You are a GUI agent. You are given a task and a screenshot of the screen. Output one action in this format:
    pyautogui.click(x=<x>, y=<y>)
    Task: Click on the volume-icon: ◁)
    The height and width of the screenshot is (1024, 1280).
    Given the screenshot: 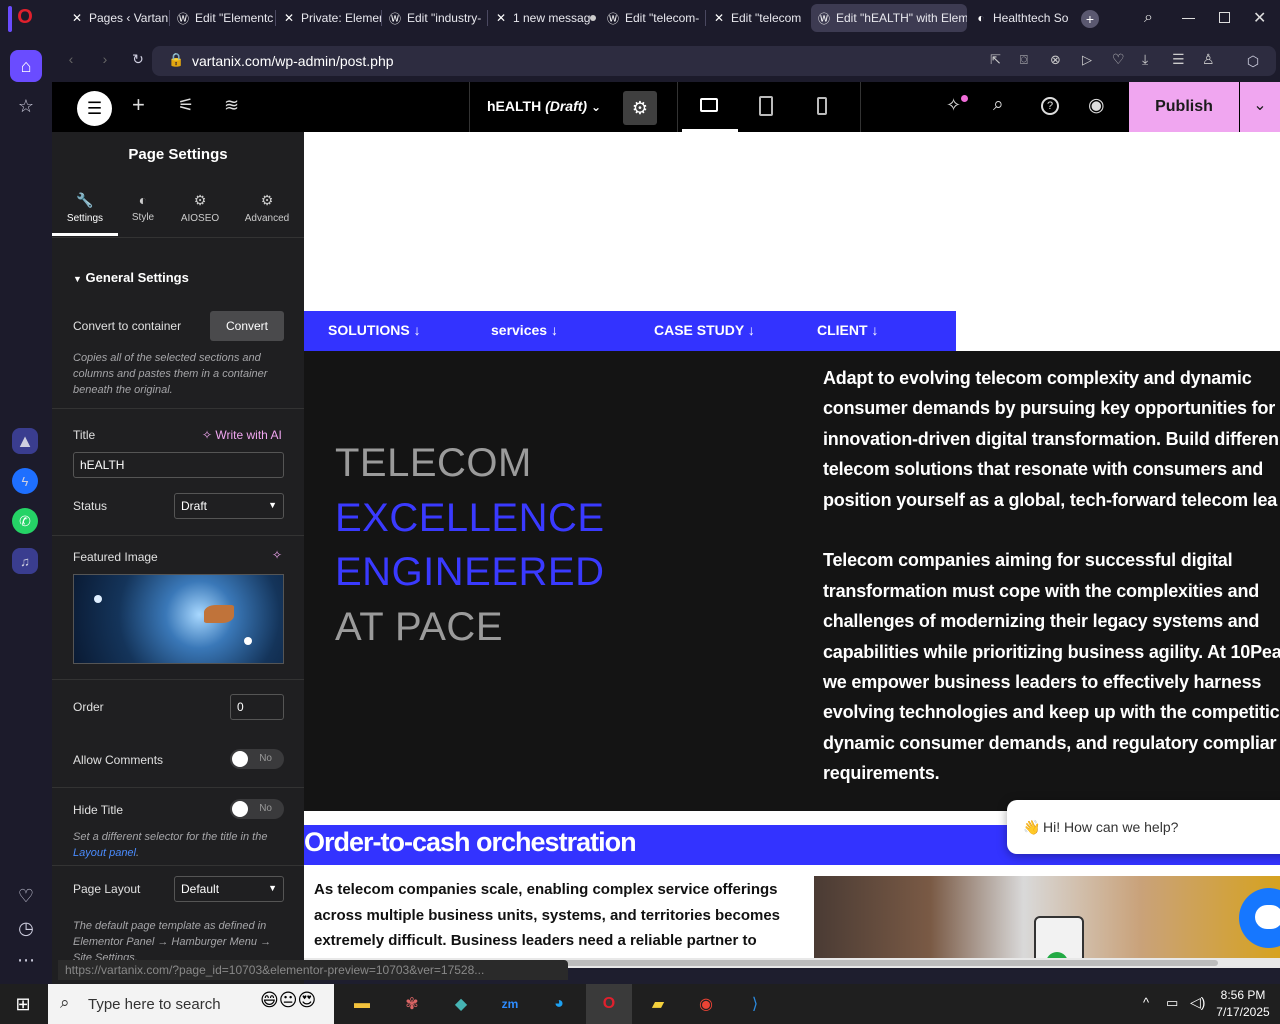 What is the action you would take?
    pyautogui.click(x=1197, y=1002)
    